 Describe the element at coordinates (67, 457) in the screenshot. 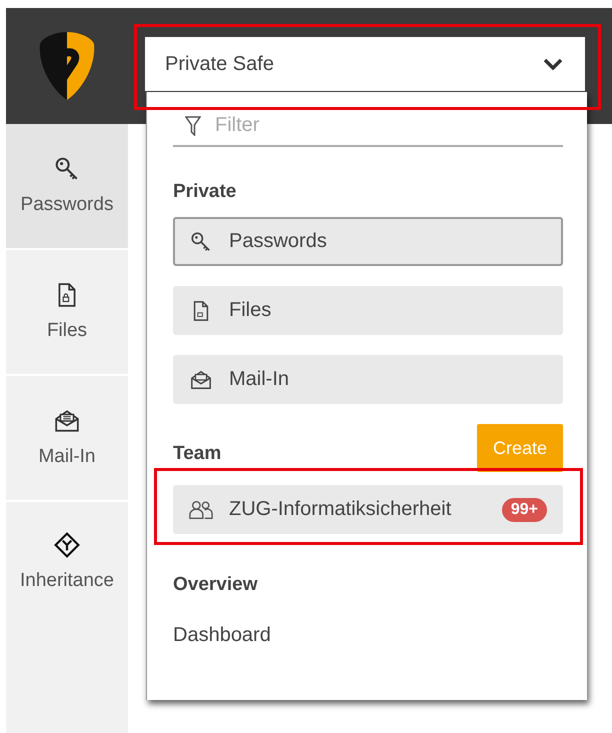

I see `sidebar-label: Mail-In` at that location.